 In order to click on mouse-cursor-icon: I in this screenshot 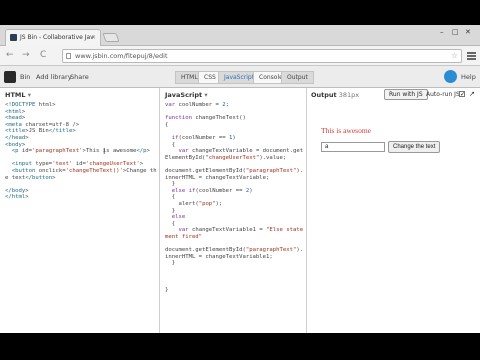, I will do `click(104, 151)`.